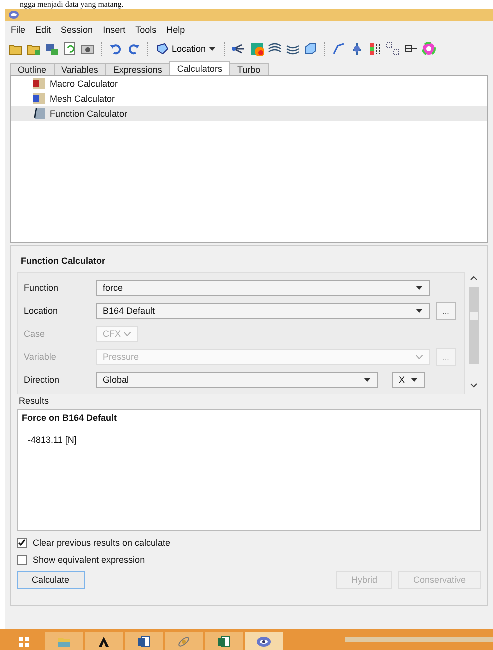 This screenshot has width=493, height=650. What do you see at coordinates (70, 418) in the screenshot?
I see `results-title: Force on B164 Default` at bounding box center [70, 418].